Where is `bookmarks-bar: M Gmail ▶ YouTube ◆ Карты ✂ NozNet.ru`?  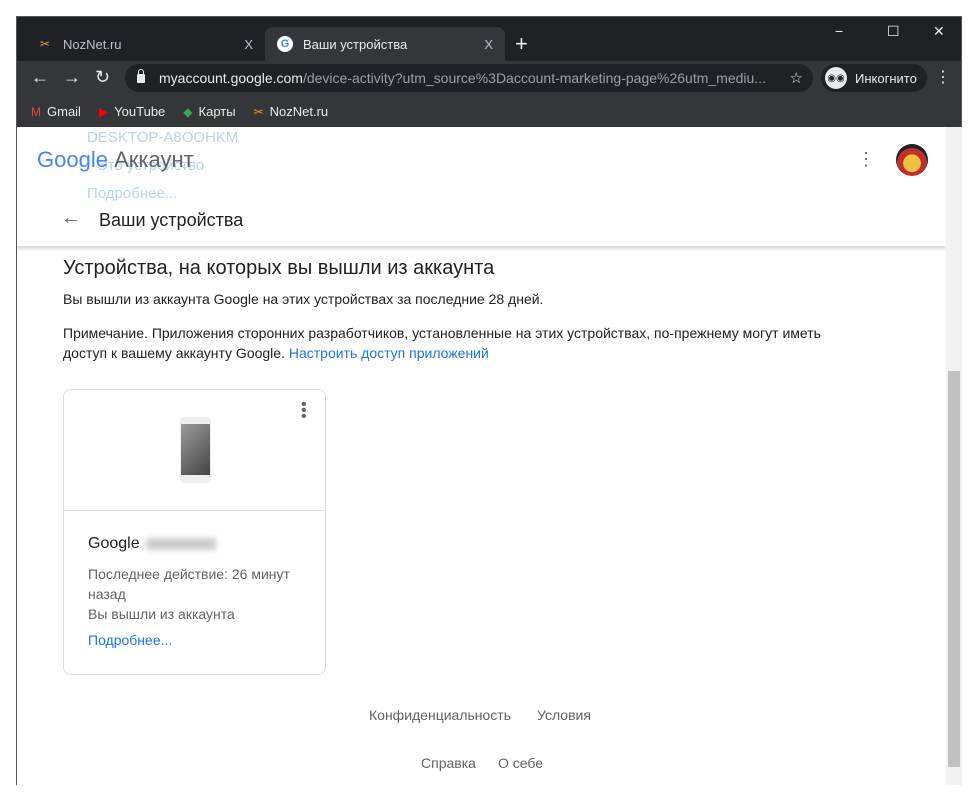
bookmarks-bar: M Gmail ▶ YouTube ◆ Карты ✂ NozNet.ru is located at coordinates (489, 111).